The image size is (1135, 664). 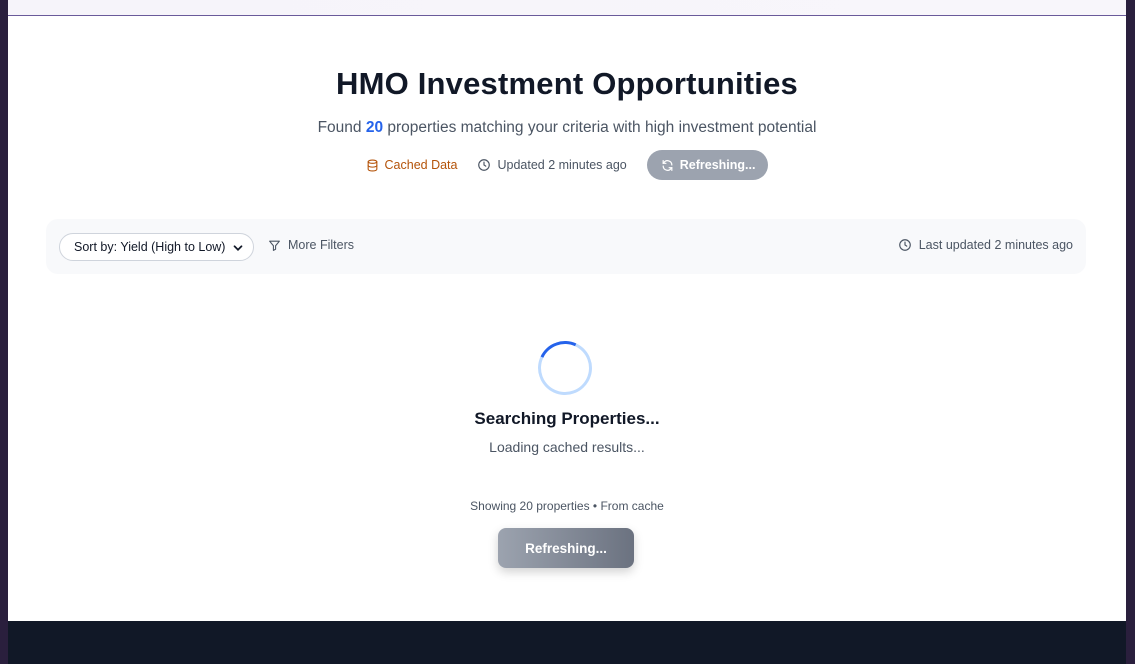 I want to click on cached-badge: Cached Data, so click(x=412, y=165).